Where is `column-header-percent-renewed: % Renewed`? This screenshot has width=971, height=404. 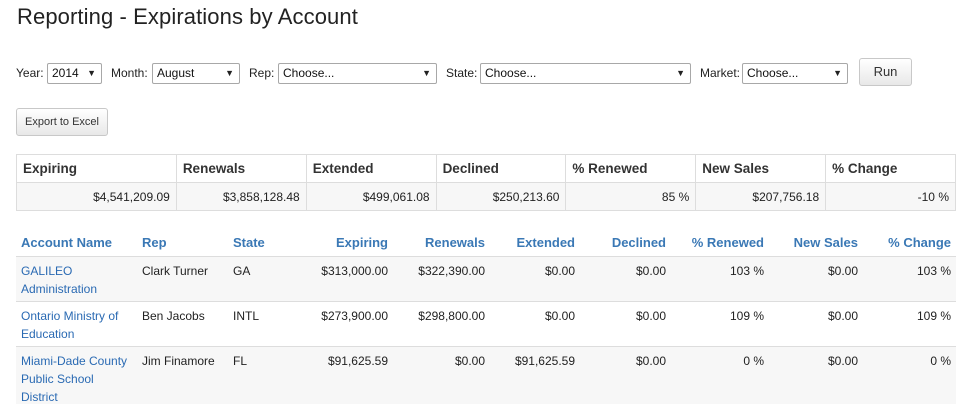
column-header-percent-renewed: % Renewed is located at coordinates (720, 243).